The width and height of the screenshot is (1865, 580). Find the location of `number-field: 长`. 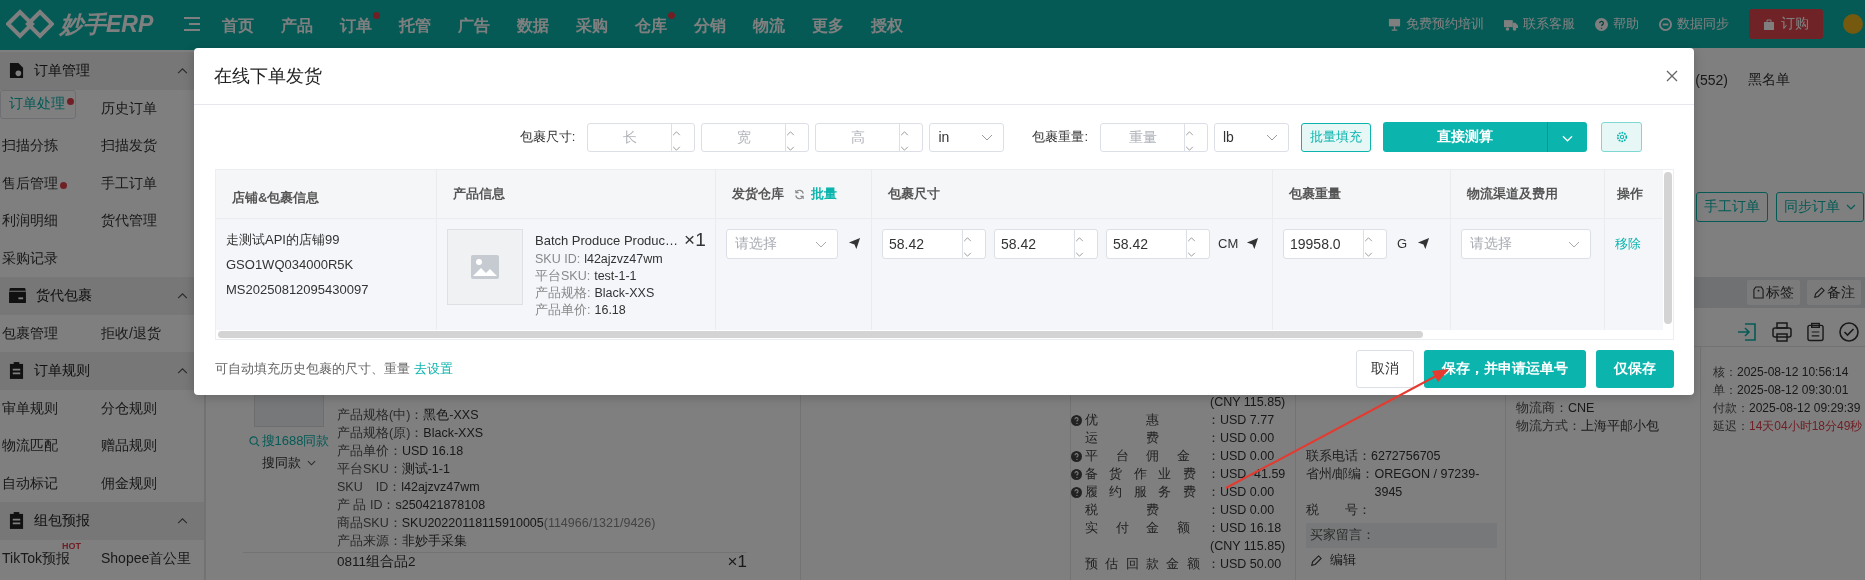

number-field: 长 is located at coordinates (641, 137).